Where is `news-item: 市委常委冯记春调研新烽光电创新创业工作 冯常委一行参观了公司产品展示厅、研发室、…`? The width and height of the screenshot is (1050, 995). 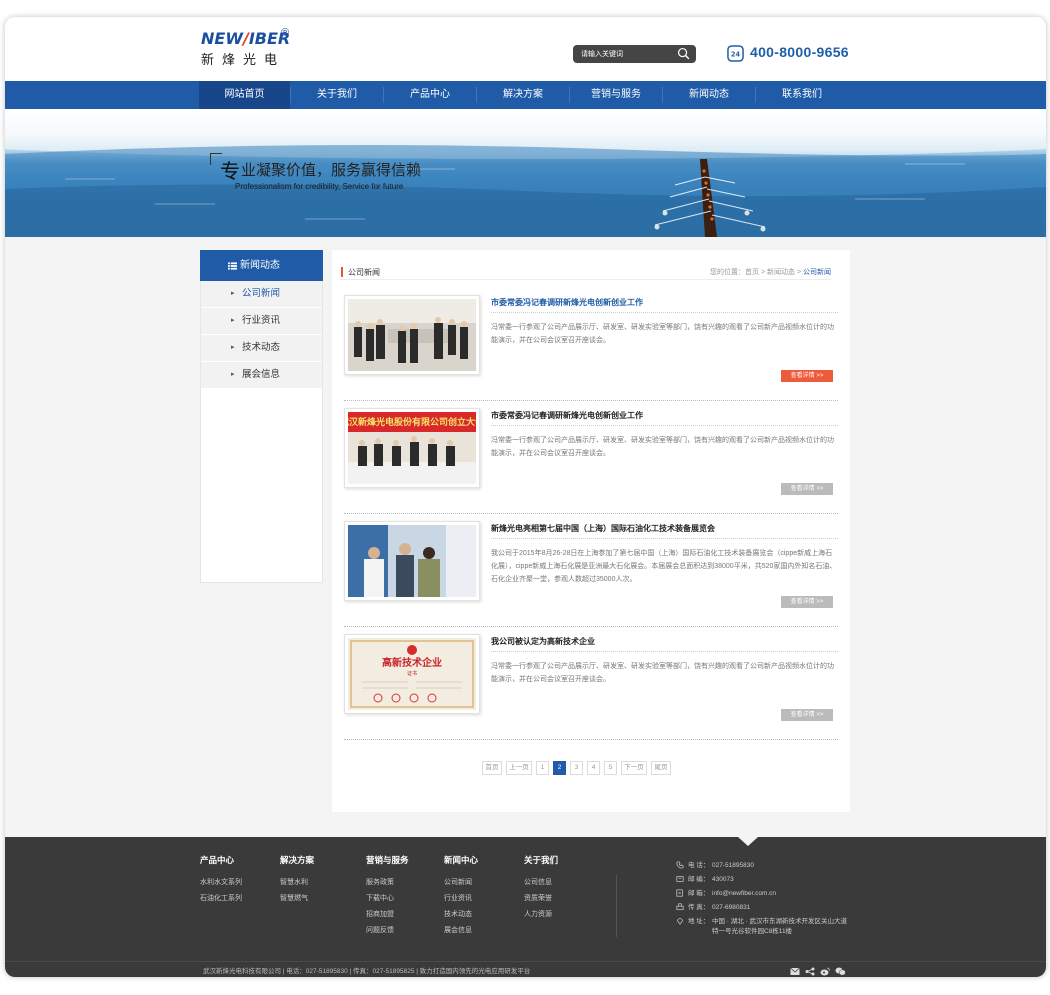 news-item: 市委常委冯记春调研新烽光电创新创业工作 冯常委一行参观了公司产品展示厅、研发室、… is located at coordinates (591, 344).